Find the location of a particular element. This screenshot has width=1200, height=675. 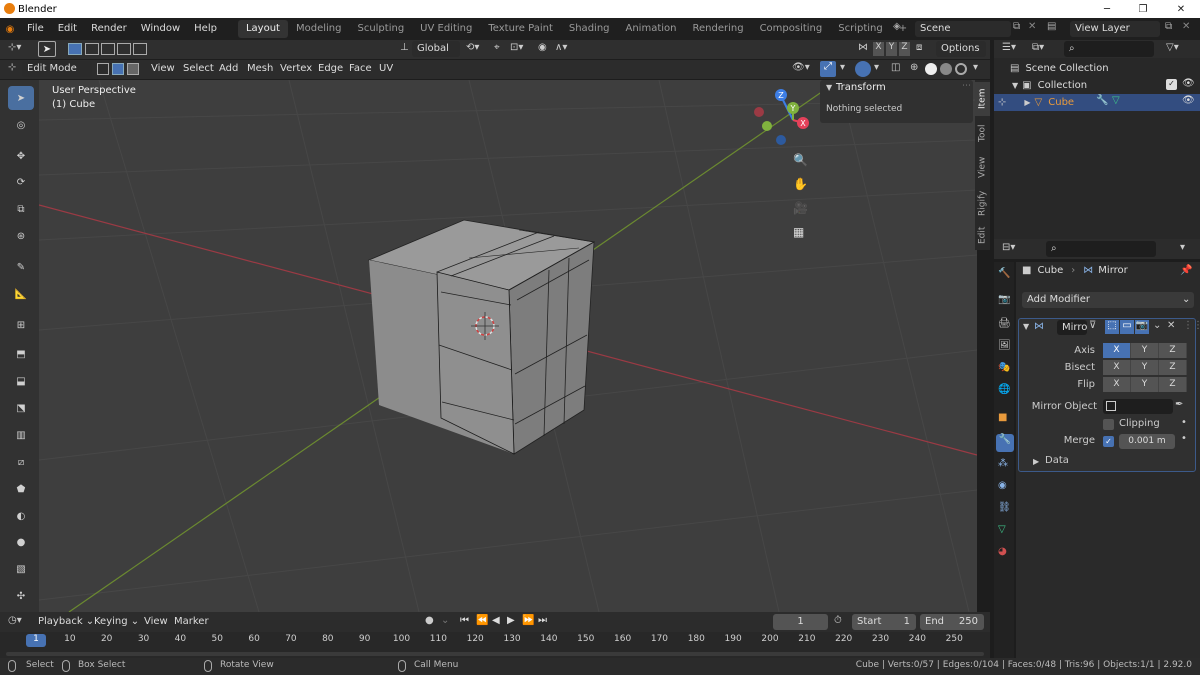

show-in-viewport-icon: ▭ is located at coordinates (1127, 327).